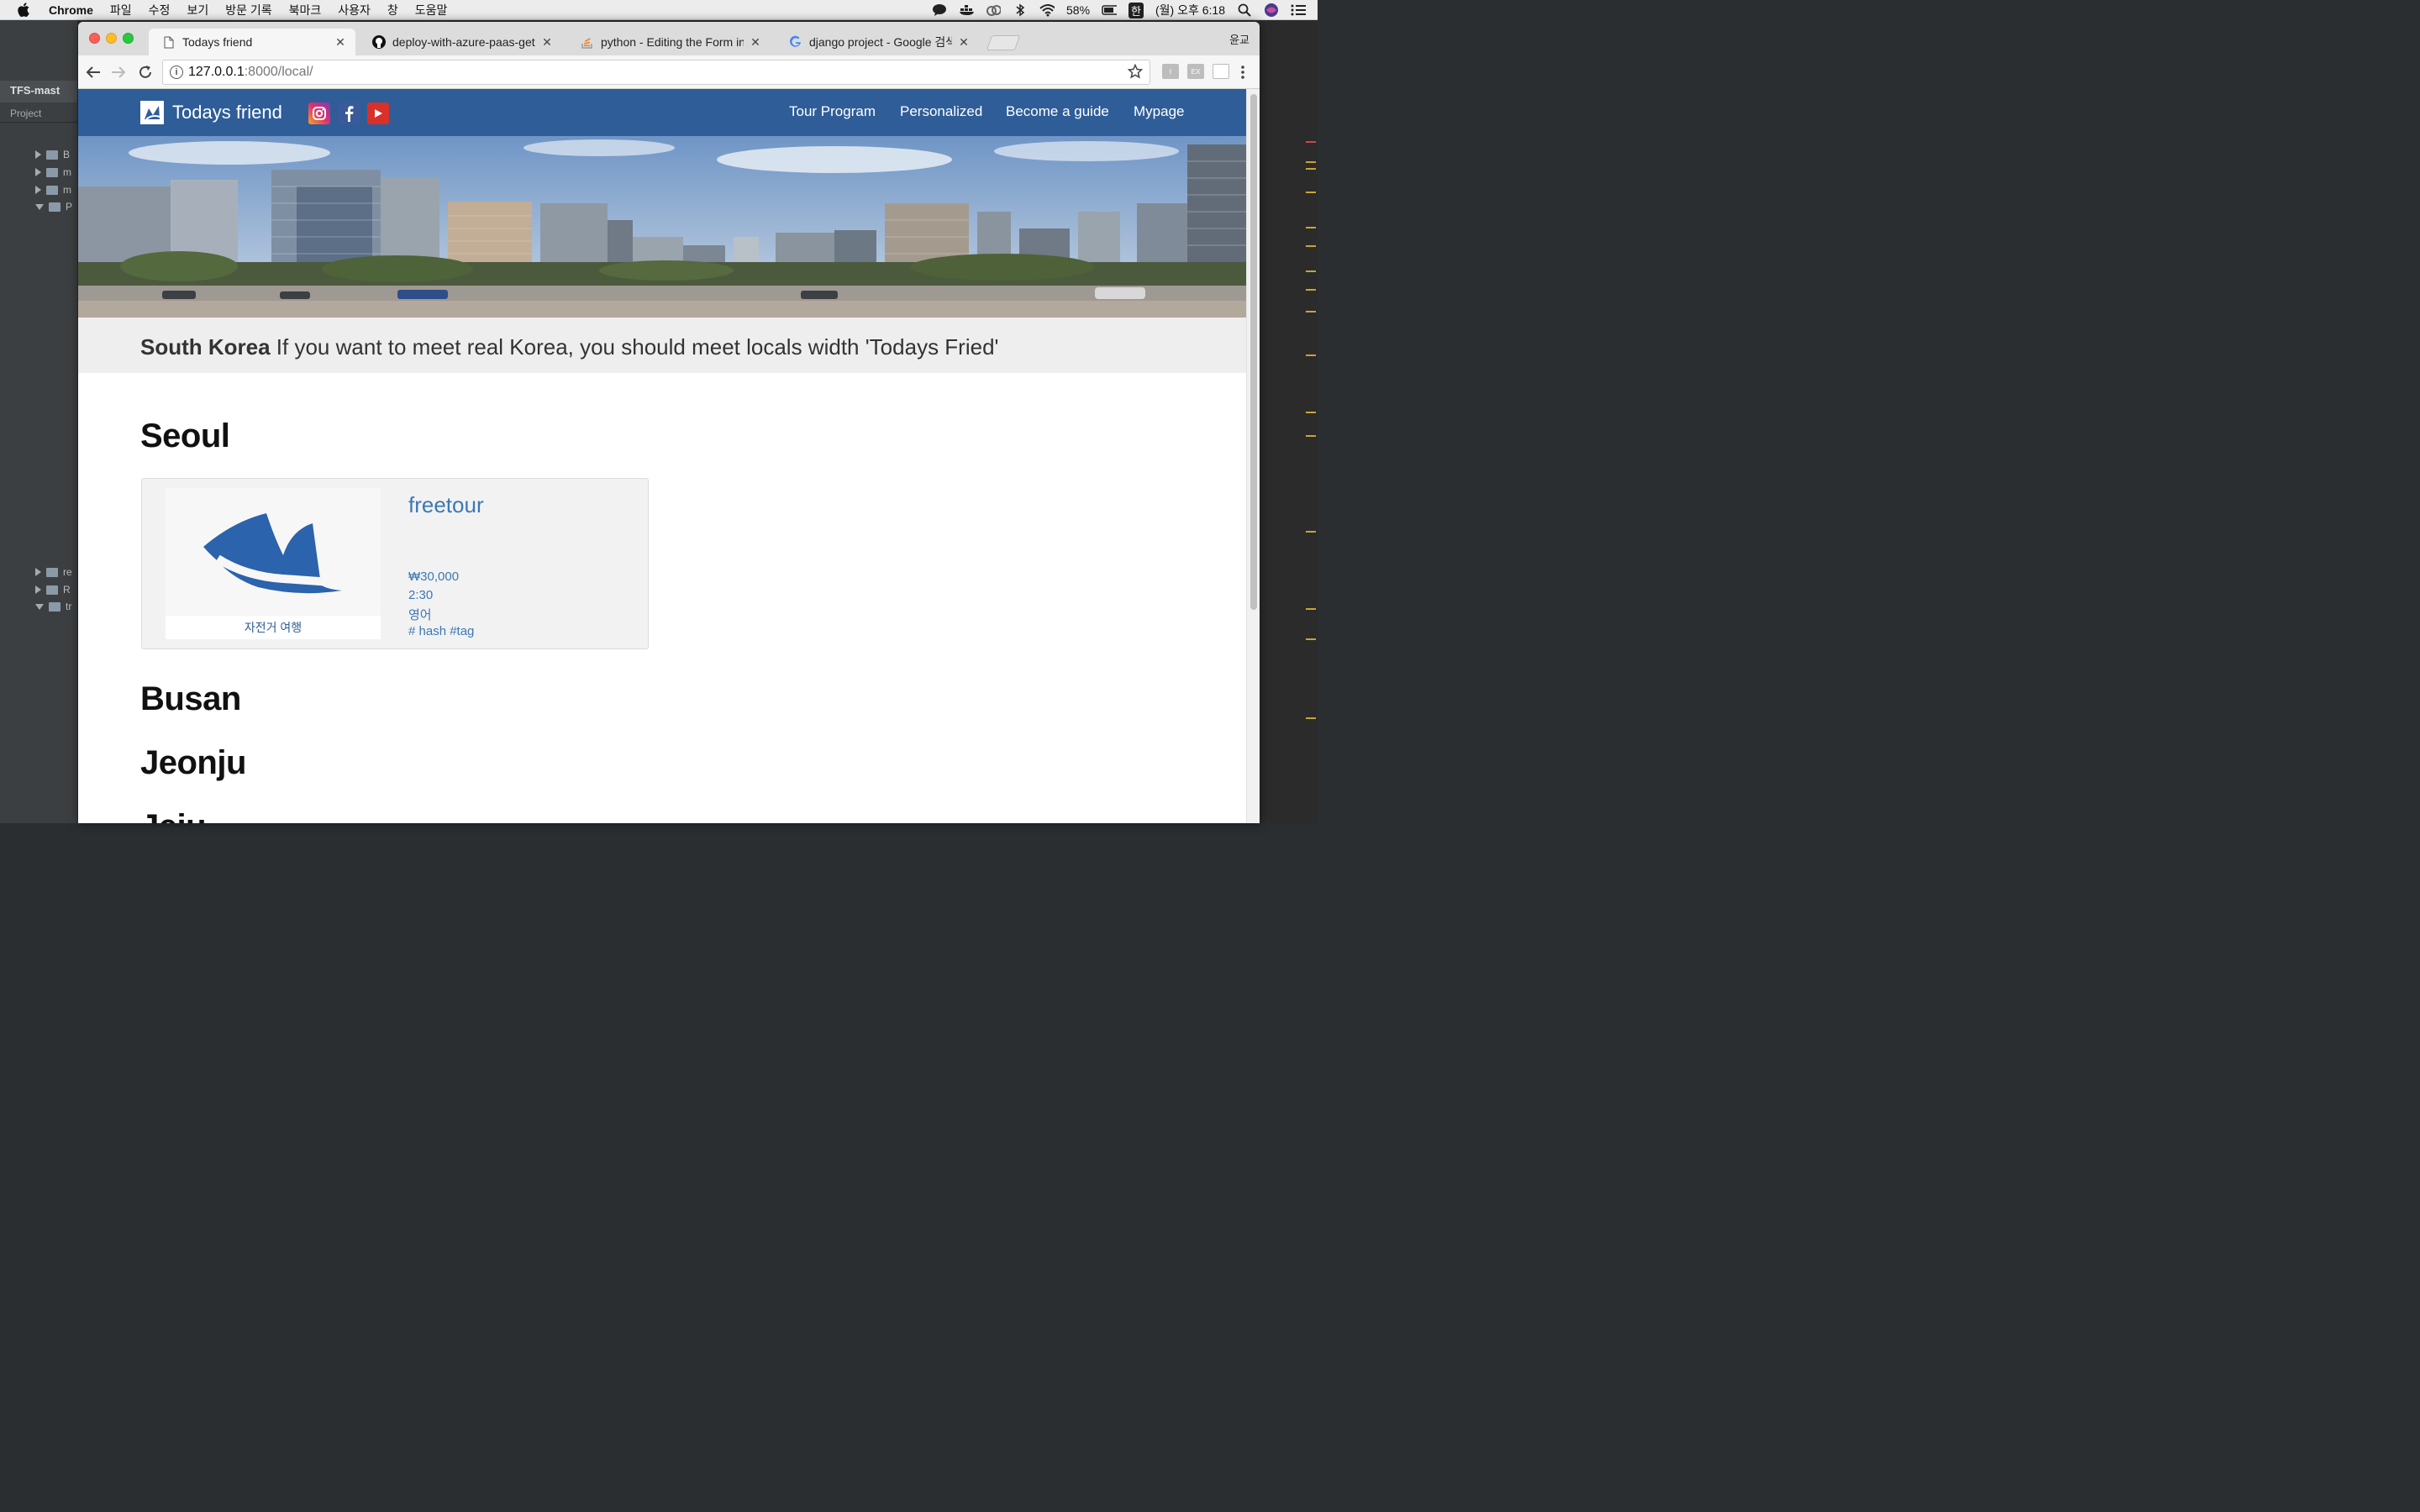  Describe the element at coordinates (354, 10) in the screenshot. I see `menu-people: 사용자` at that location.